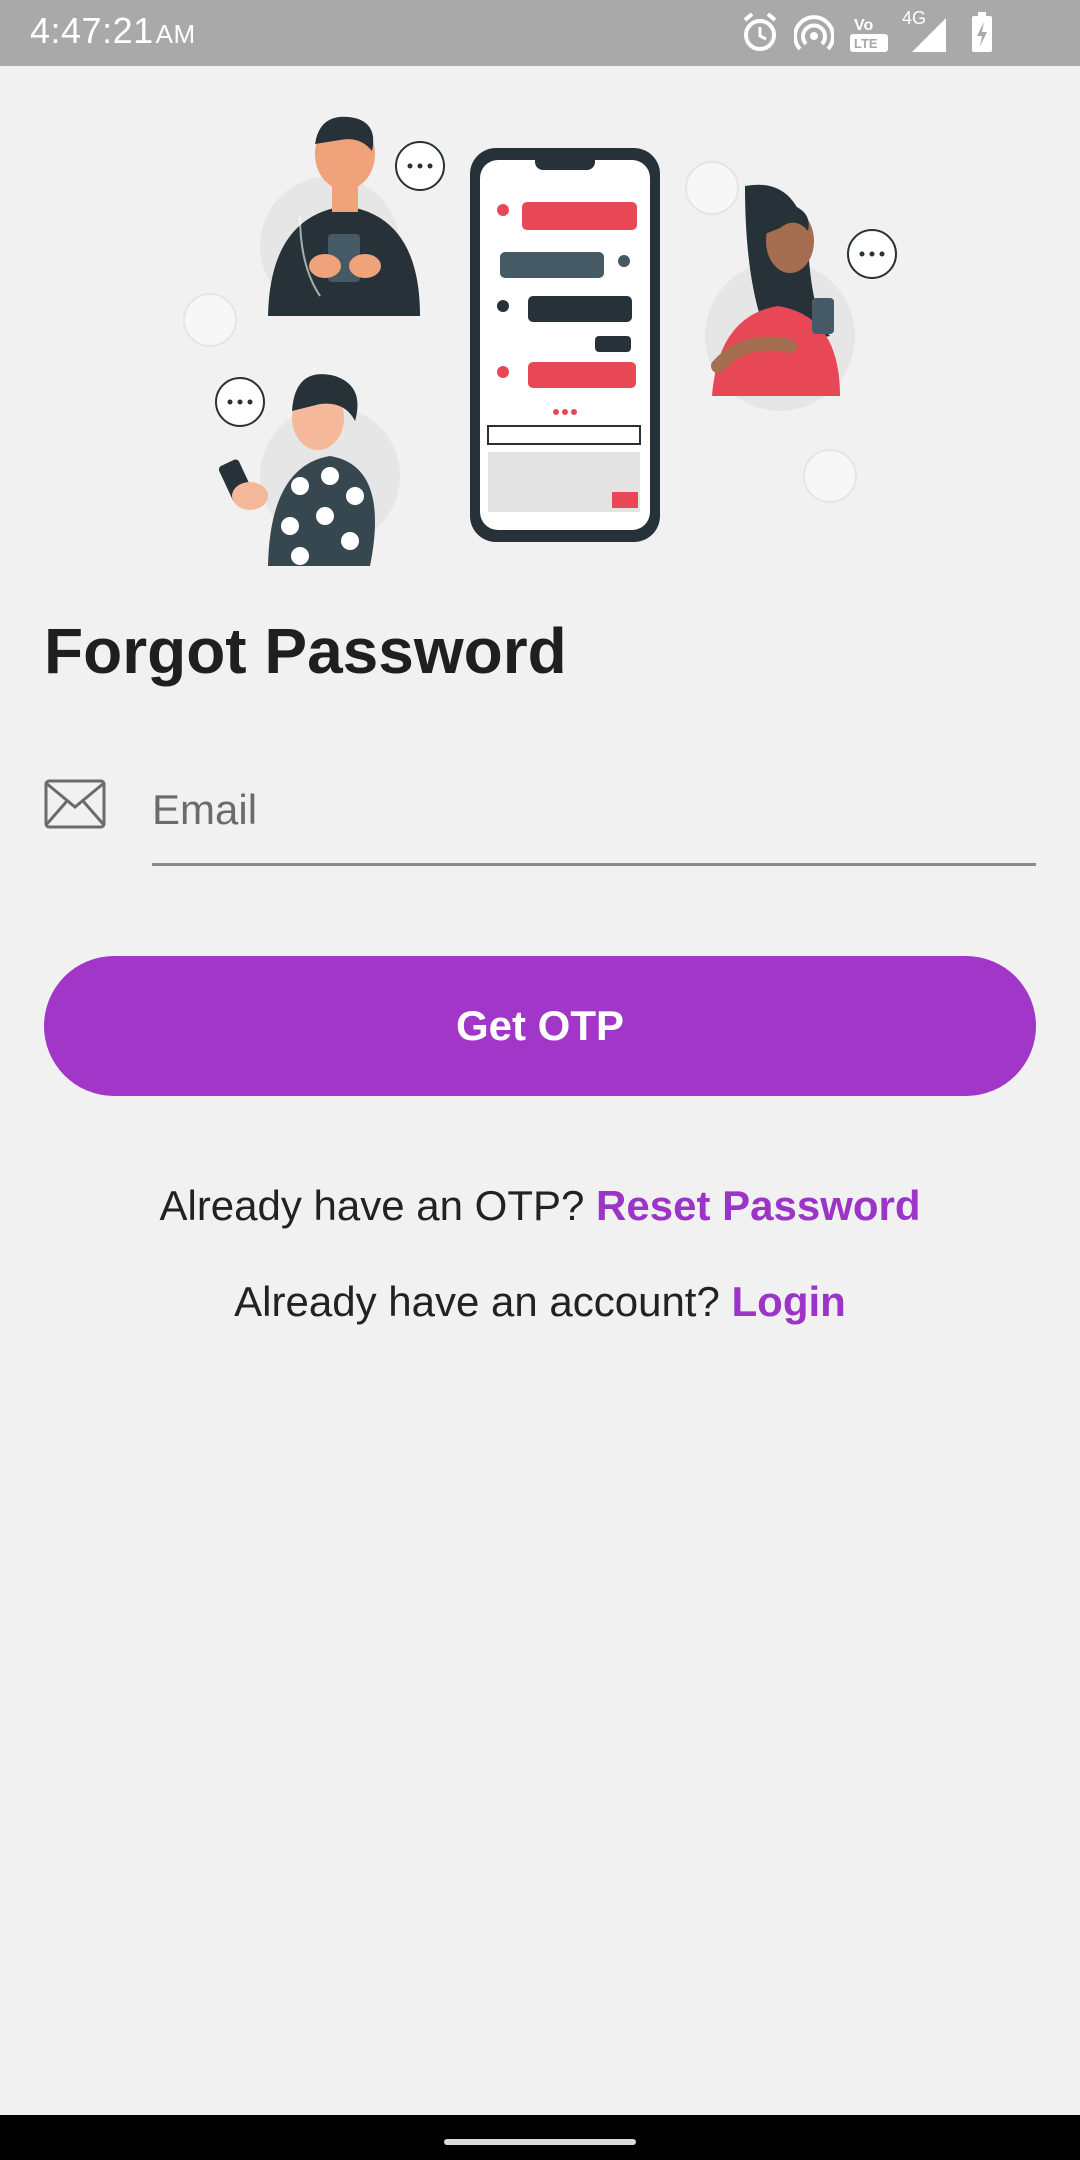 The width and height of the screenshot is (1080, 2160). What do you see at coordinates (540, 2142) in the screenshot?
I see `home-gesture-handle` at bounding box center [540, 2142].